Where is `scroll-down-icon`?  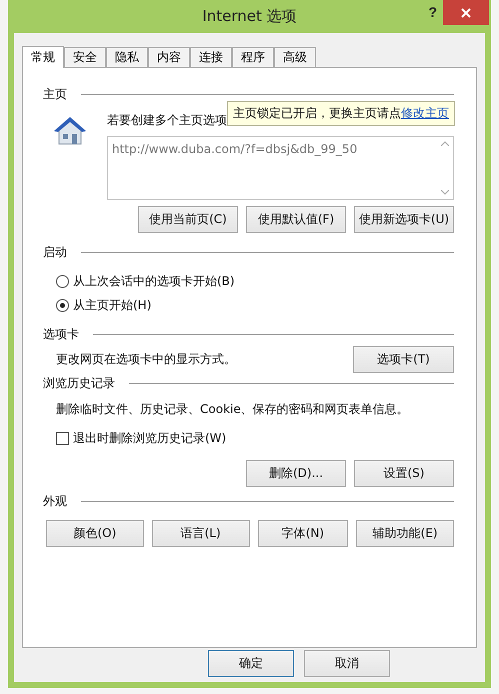
scroll-down-icon is located at coordinates (444, 192).